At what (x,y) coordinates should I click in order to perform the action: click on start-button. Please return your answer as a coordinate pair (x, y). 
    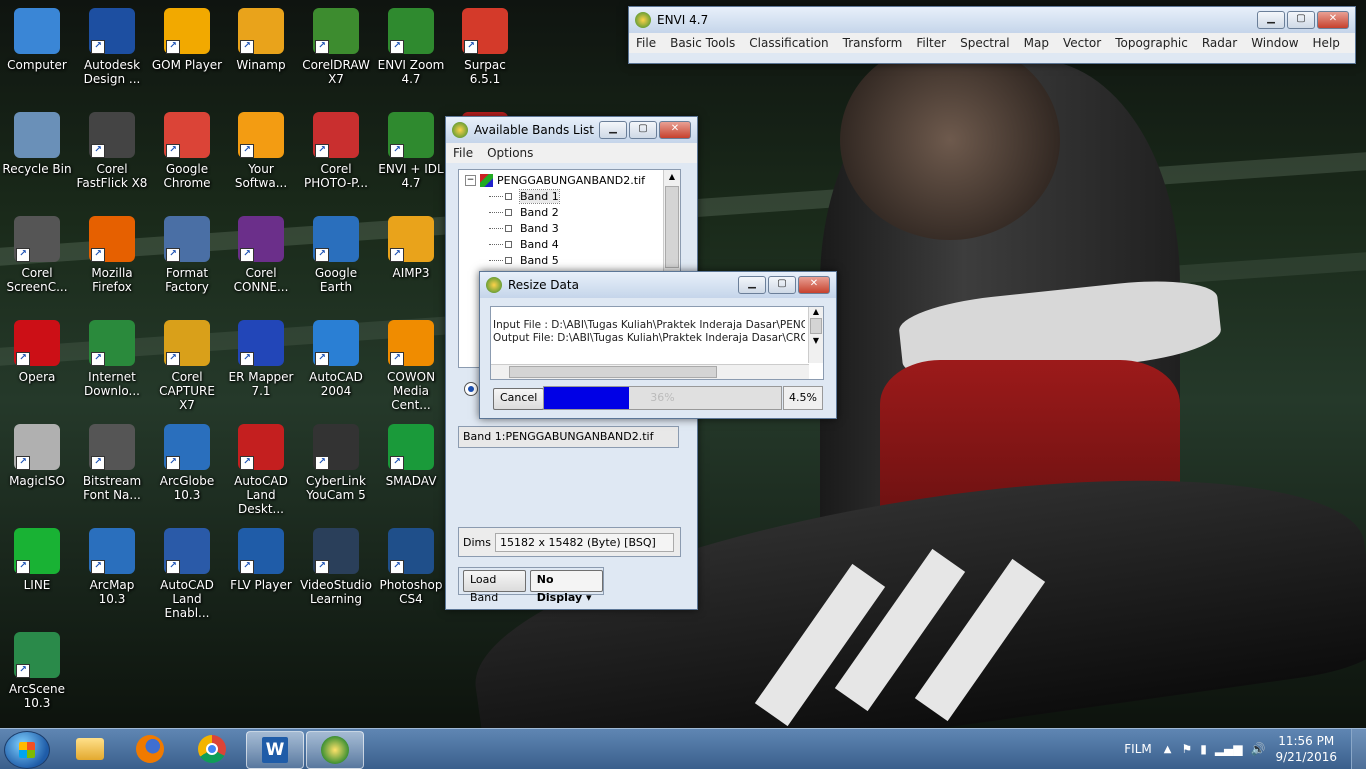
    Looking at the image, I should click on (27, 750).